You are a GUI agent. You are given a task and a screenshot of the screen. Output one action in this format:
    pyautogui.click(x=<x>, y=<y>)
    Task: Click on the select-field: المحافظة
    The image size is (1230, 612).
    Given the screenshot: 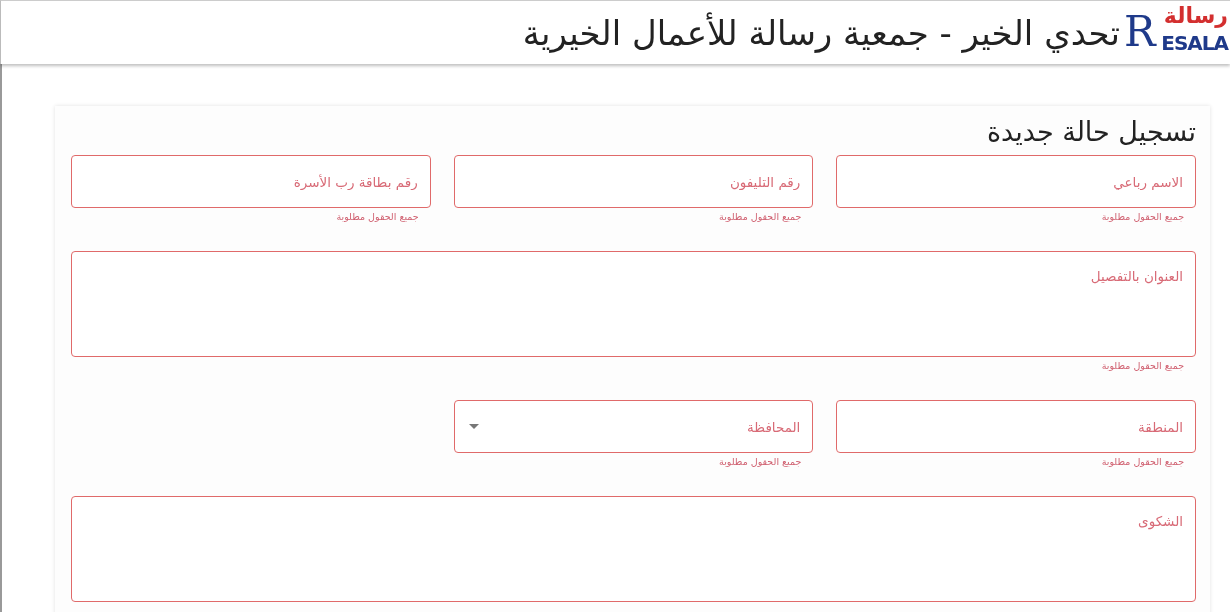 What is the action you would take?
    pyautogui.click(x=633, y=426)
    